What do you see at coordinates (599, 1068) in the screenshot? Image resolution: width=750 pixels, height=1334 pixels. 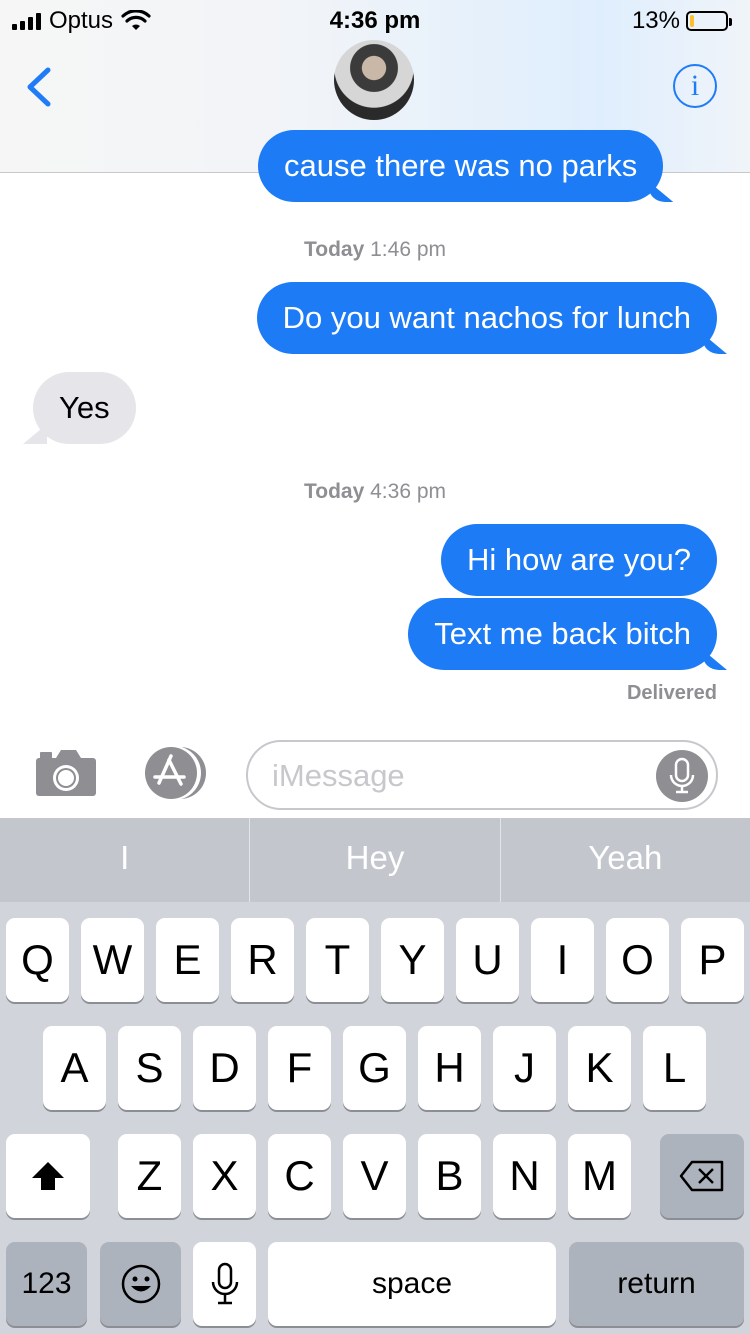 I see `key-k: K` at bounding box center [599, 1068].